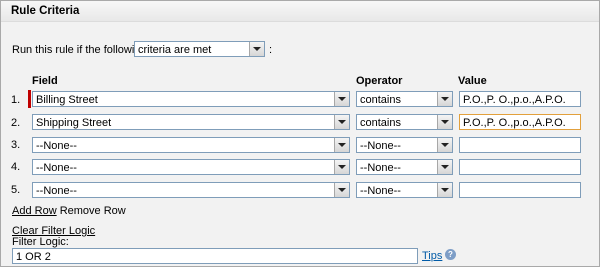  What do you see at coordinates (175, 50) in the screenshot?
I see `criteria-mode-value: criteria are met` at bounding box center [175, 50].